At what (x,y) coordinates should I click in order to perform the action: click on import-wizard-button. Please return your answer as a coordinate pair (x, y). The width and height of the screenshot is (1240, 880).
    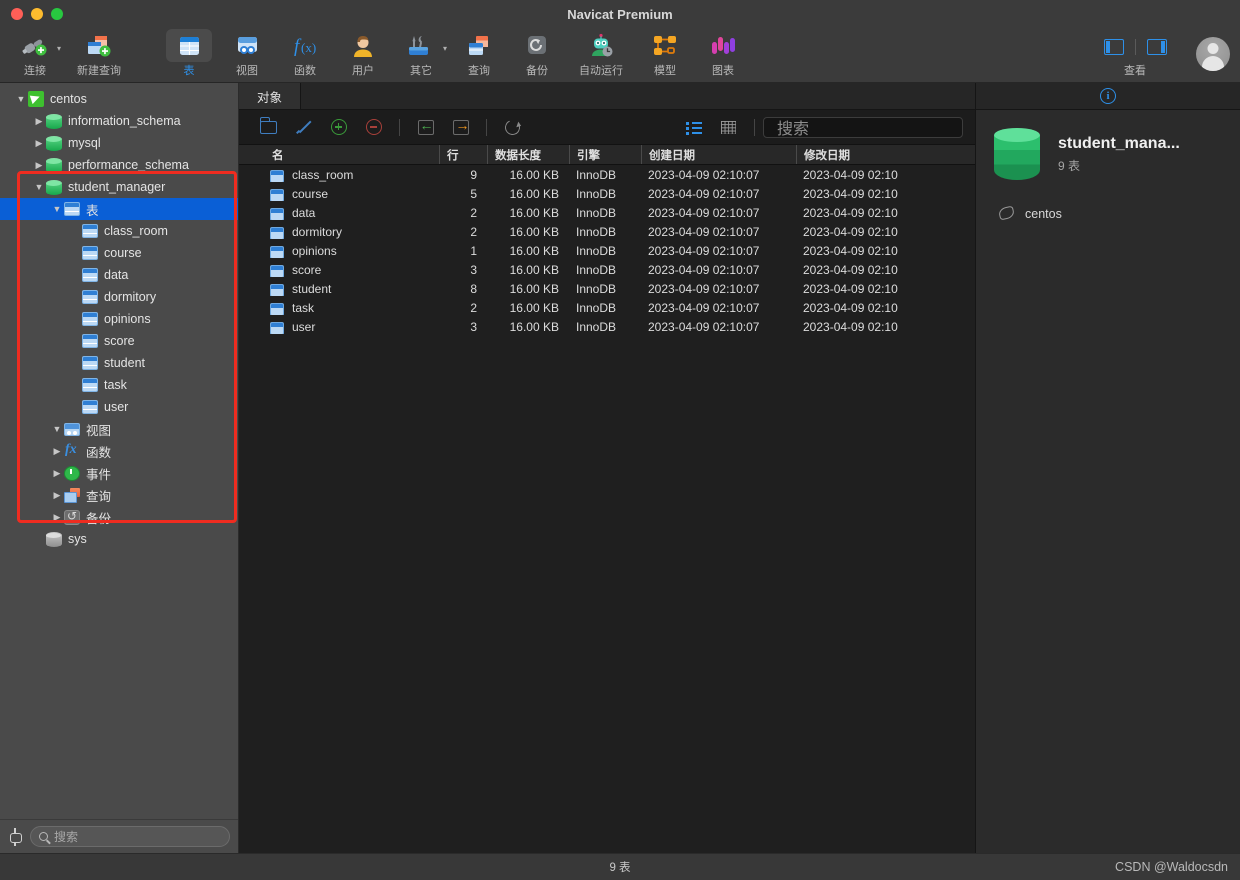
    Looking at the image, I should click on (425, 127).